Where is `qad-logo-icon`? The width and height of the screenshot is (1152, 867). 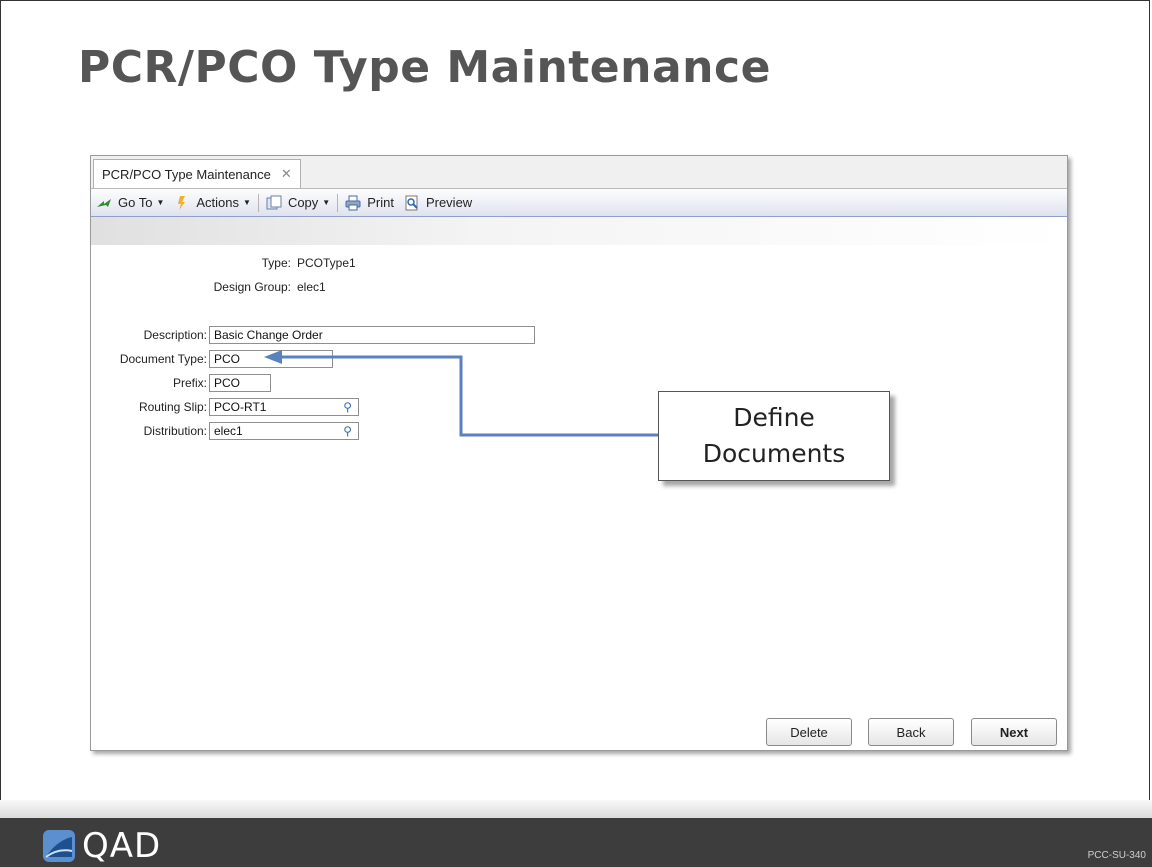
qad-logo-icon is located at coordinates (59, 846).